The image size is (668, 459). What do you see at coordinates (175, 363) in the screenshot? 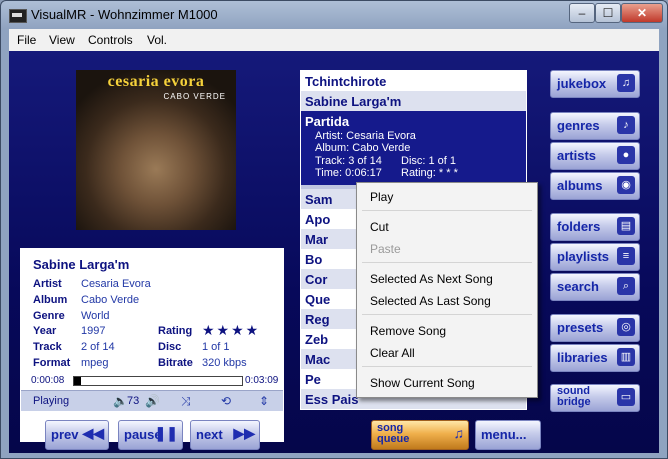
I see `bitrate-label: Bitrate` at bounding box center [175, 363].